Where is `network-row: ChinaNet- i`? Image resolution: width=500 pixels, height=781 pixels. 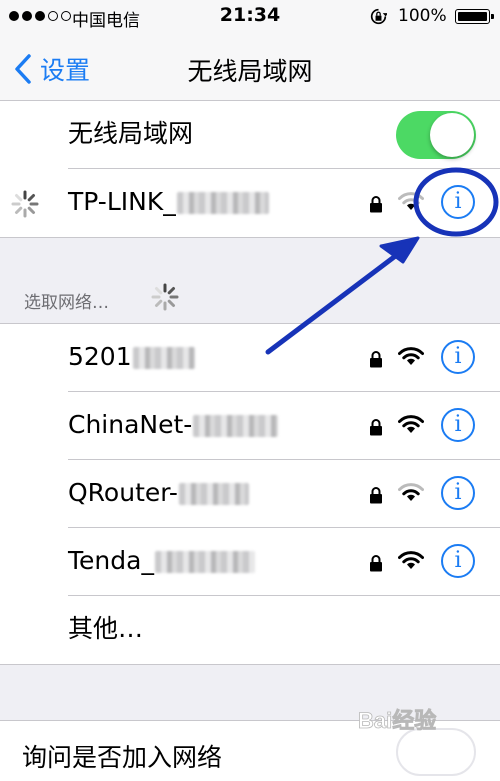 network-row: ChinaNet- i is located at coordinates (250, 426).